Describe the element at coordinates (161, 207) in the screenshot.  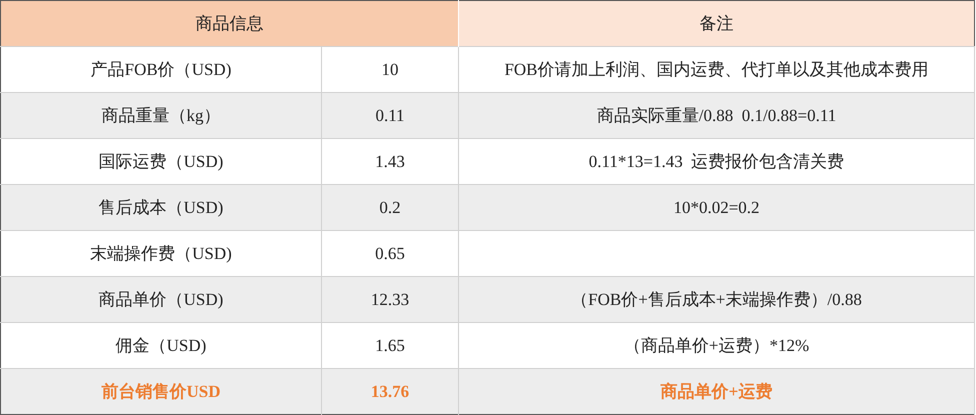
I see `table-cell: 售后成本（USD)` at that location.